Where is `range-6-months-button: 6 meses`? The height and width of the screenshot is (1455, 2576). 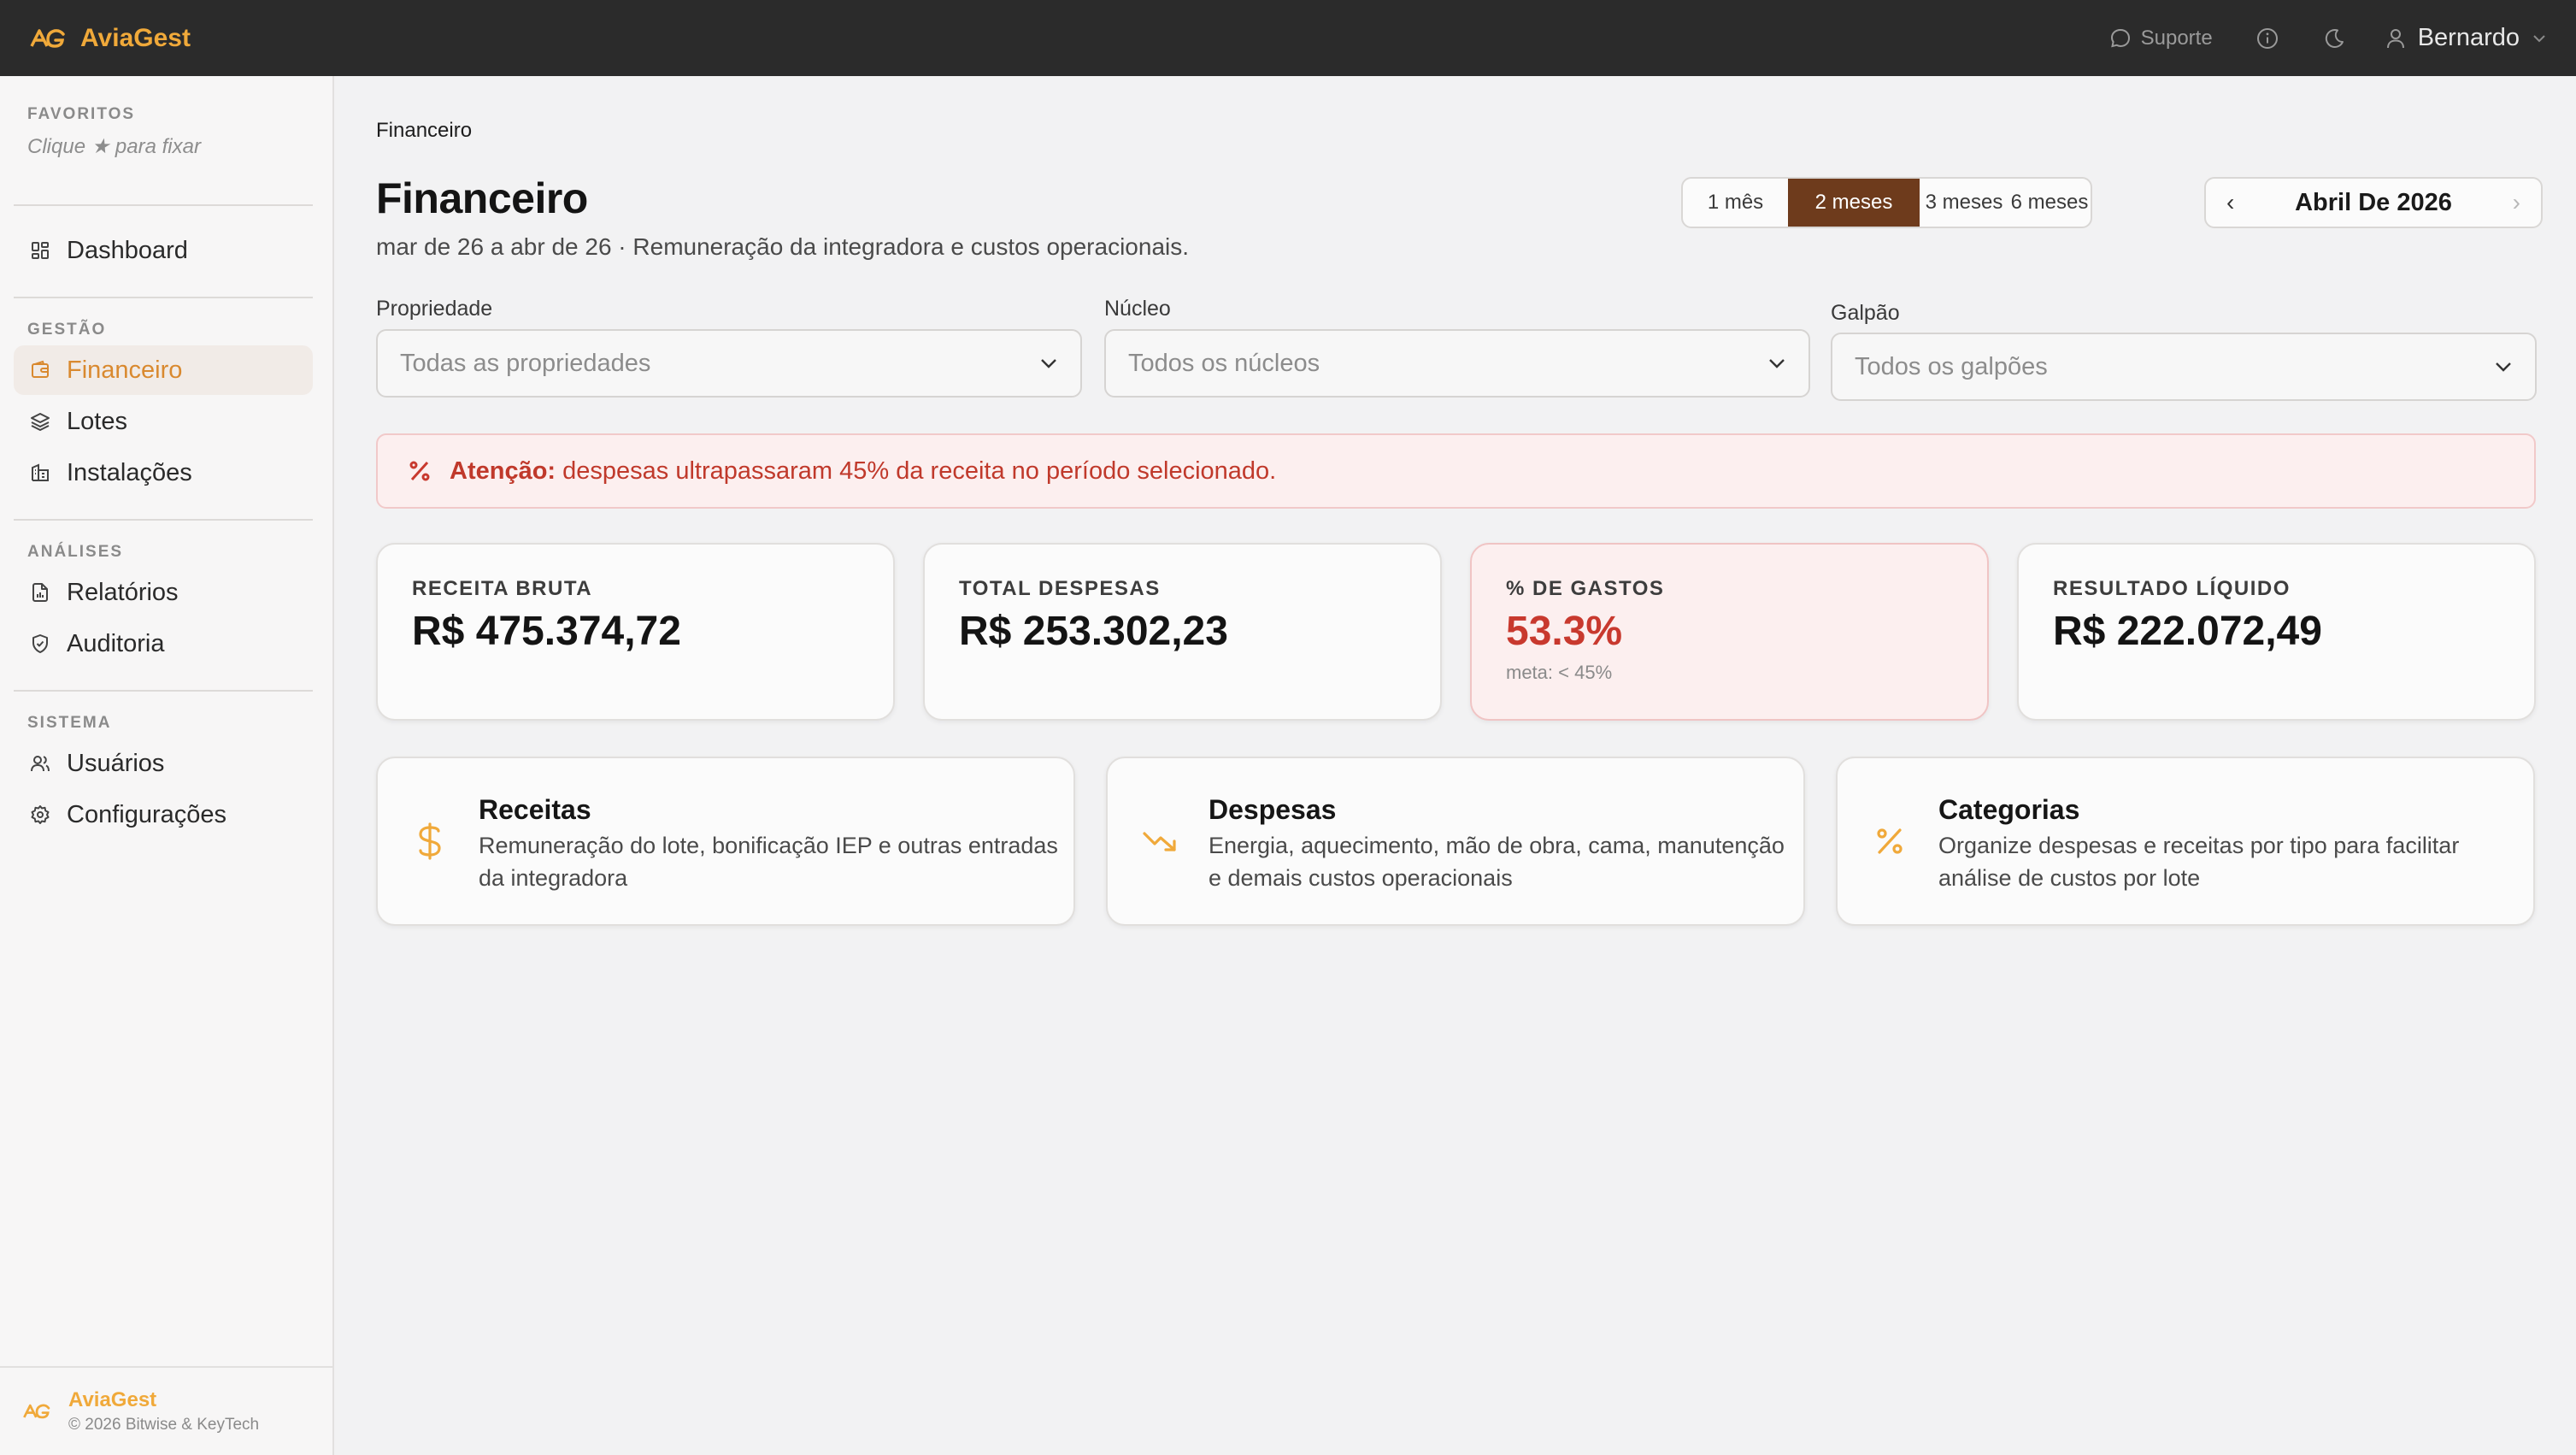 range-6-months-button: 6 meses is located at coordinates (2049, 203).